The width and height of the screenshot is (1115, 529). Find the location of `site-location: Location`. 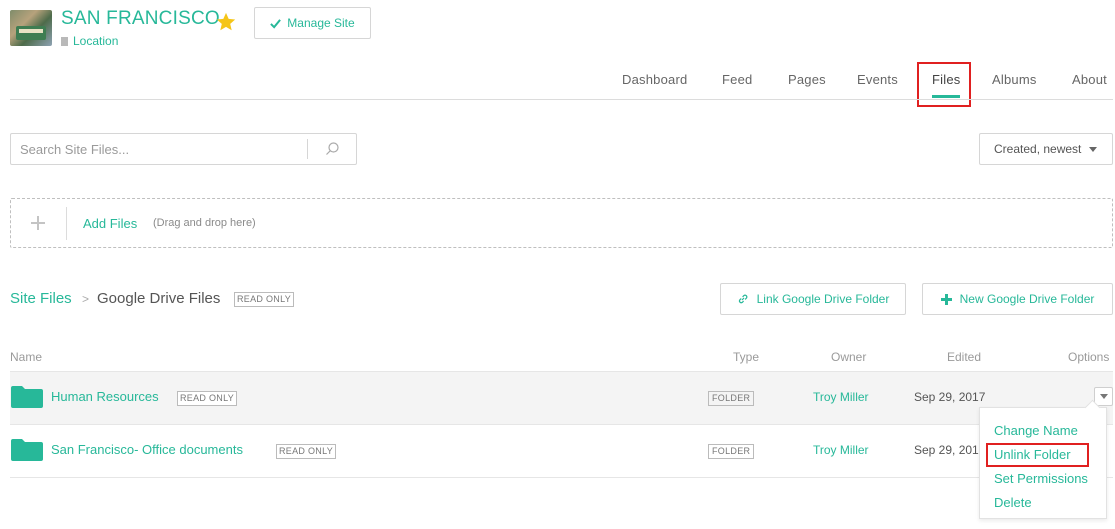

site-location: Location is located at coordinates (89, 41).